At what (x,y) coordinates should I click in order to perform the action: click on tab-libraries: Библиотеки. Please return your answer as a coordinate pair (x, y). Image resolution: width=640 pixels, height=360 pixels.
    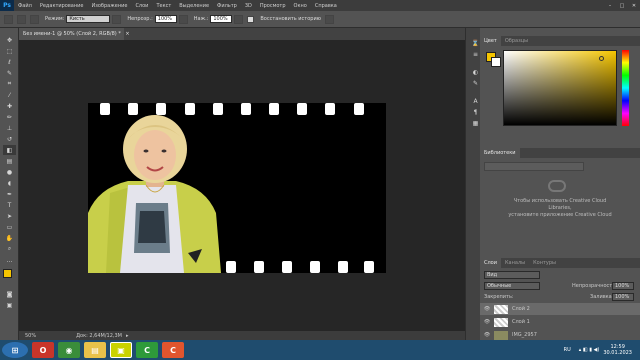
    Looking at the image, I should click on (500, 153).